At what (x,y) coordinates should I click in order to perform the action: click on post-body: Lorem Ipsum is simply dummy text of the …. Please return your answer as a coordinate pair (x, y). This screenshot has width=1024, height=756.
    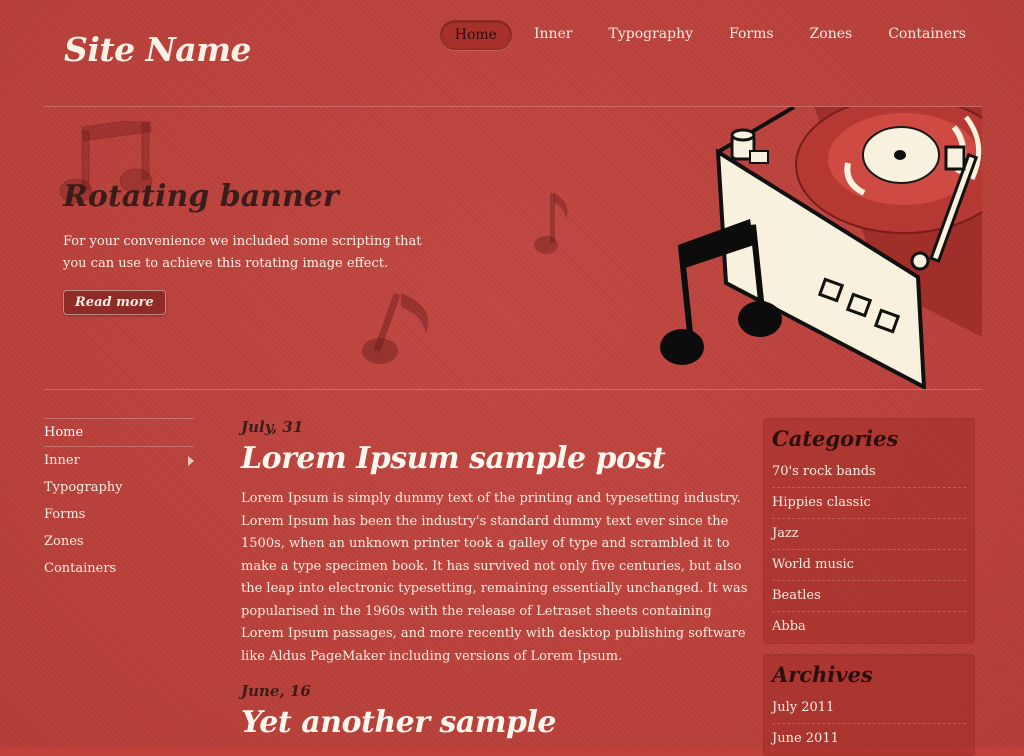
    Looking at the image, I should click on (494, 577).